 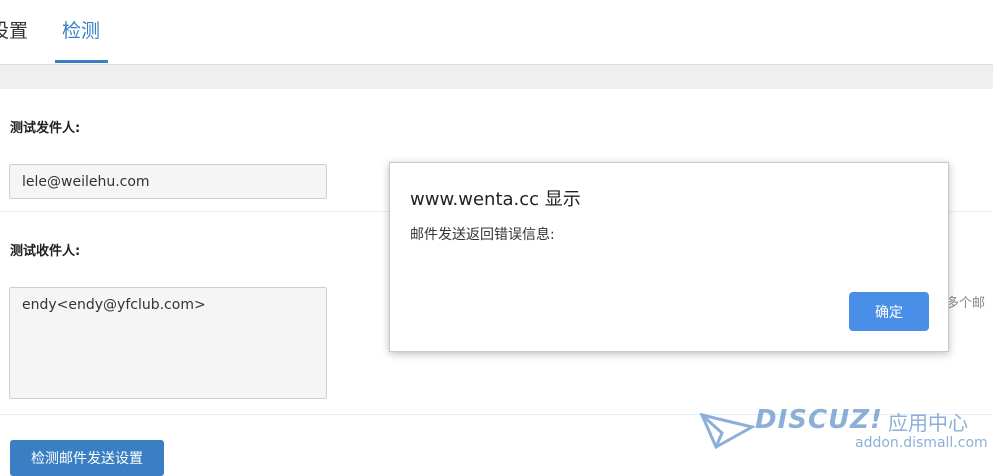 I want to click on watermark-url: addon.dismall.com, so click(x=921, y=443).